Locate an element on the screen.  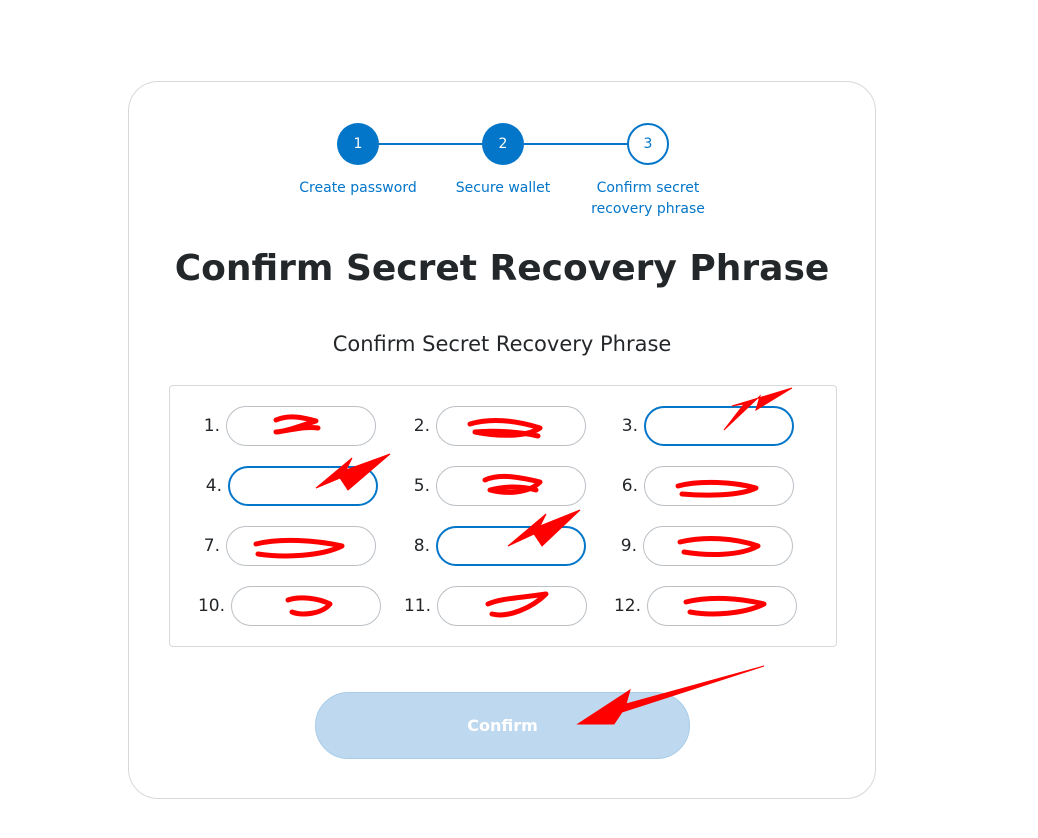
word-number: 11. is located at coordinates (417, 606).